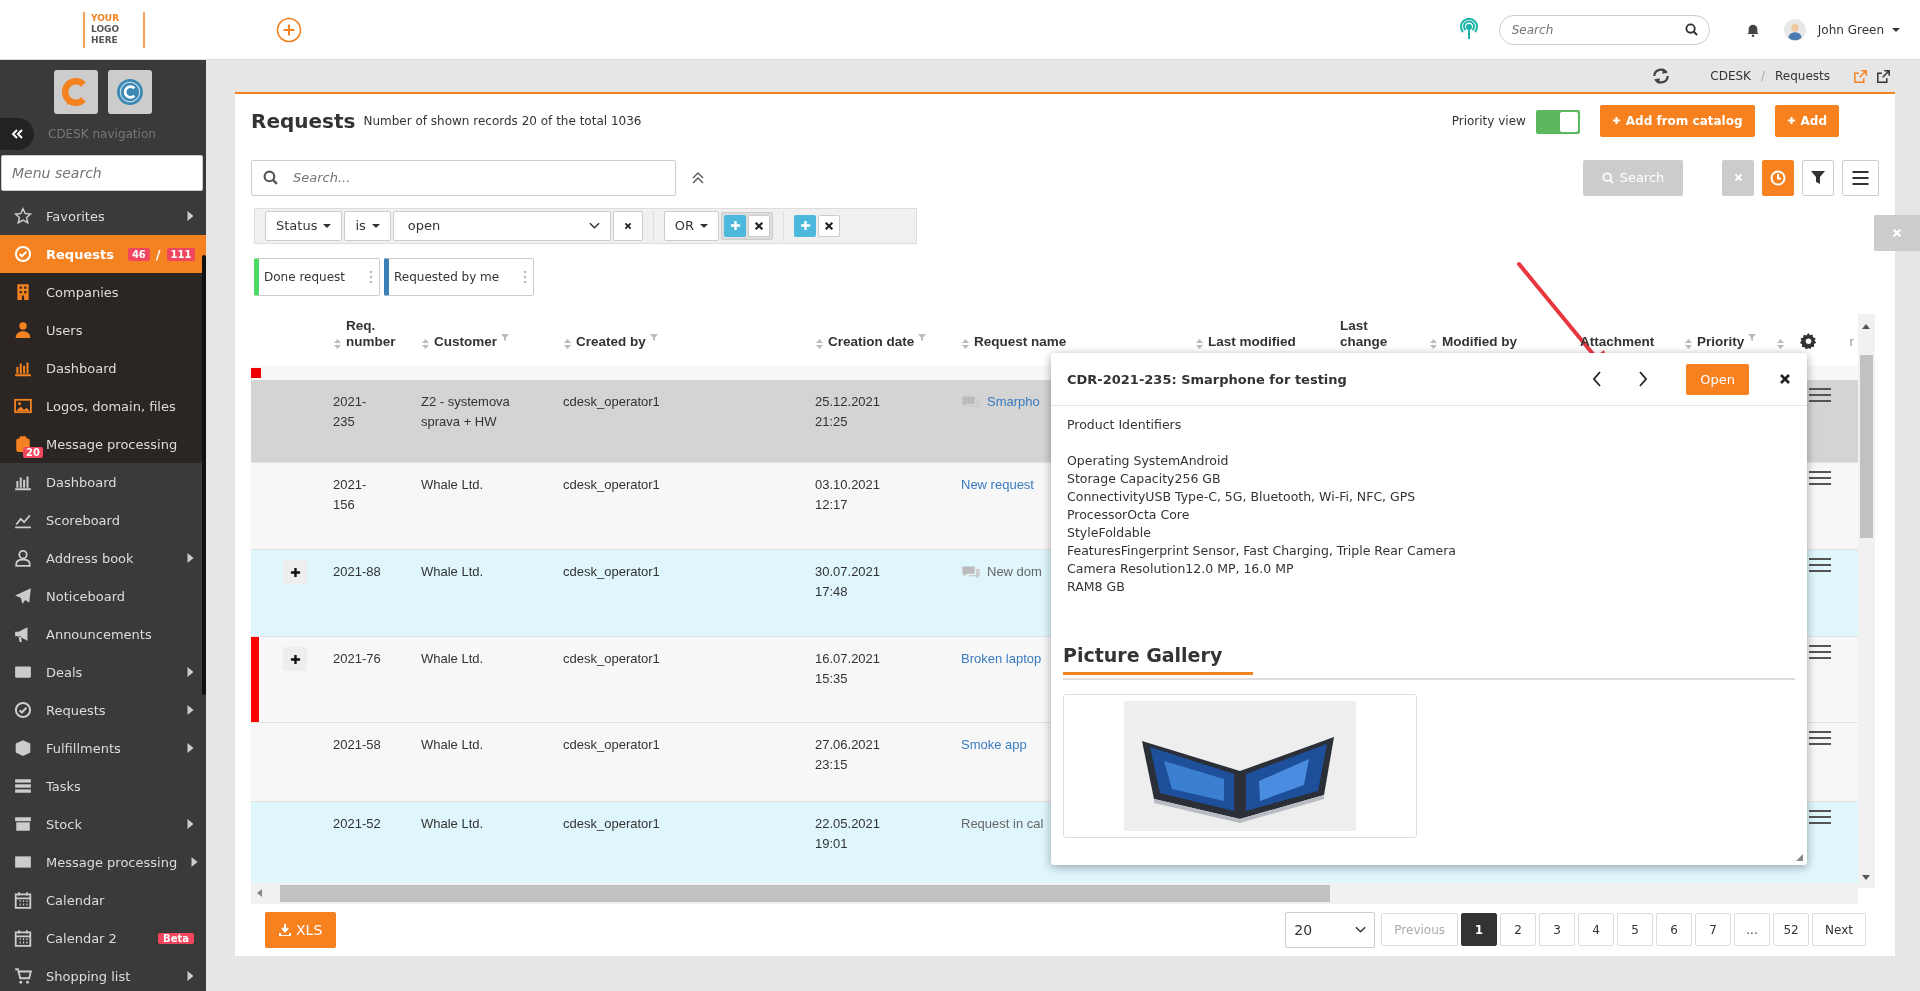  Describe the element at coordinates (848, 412) in the screenshot. I see `table-cell-text: 25.12.2021 21:25` at that location.